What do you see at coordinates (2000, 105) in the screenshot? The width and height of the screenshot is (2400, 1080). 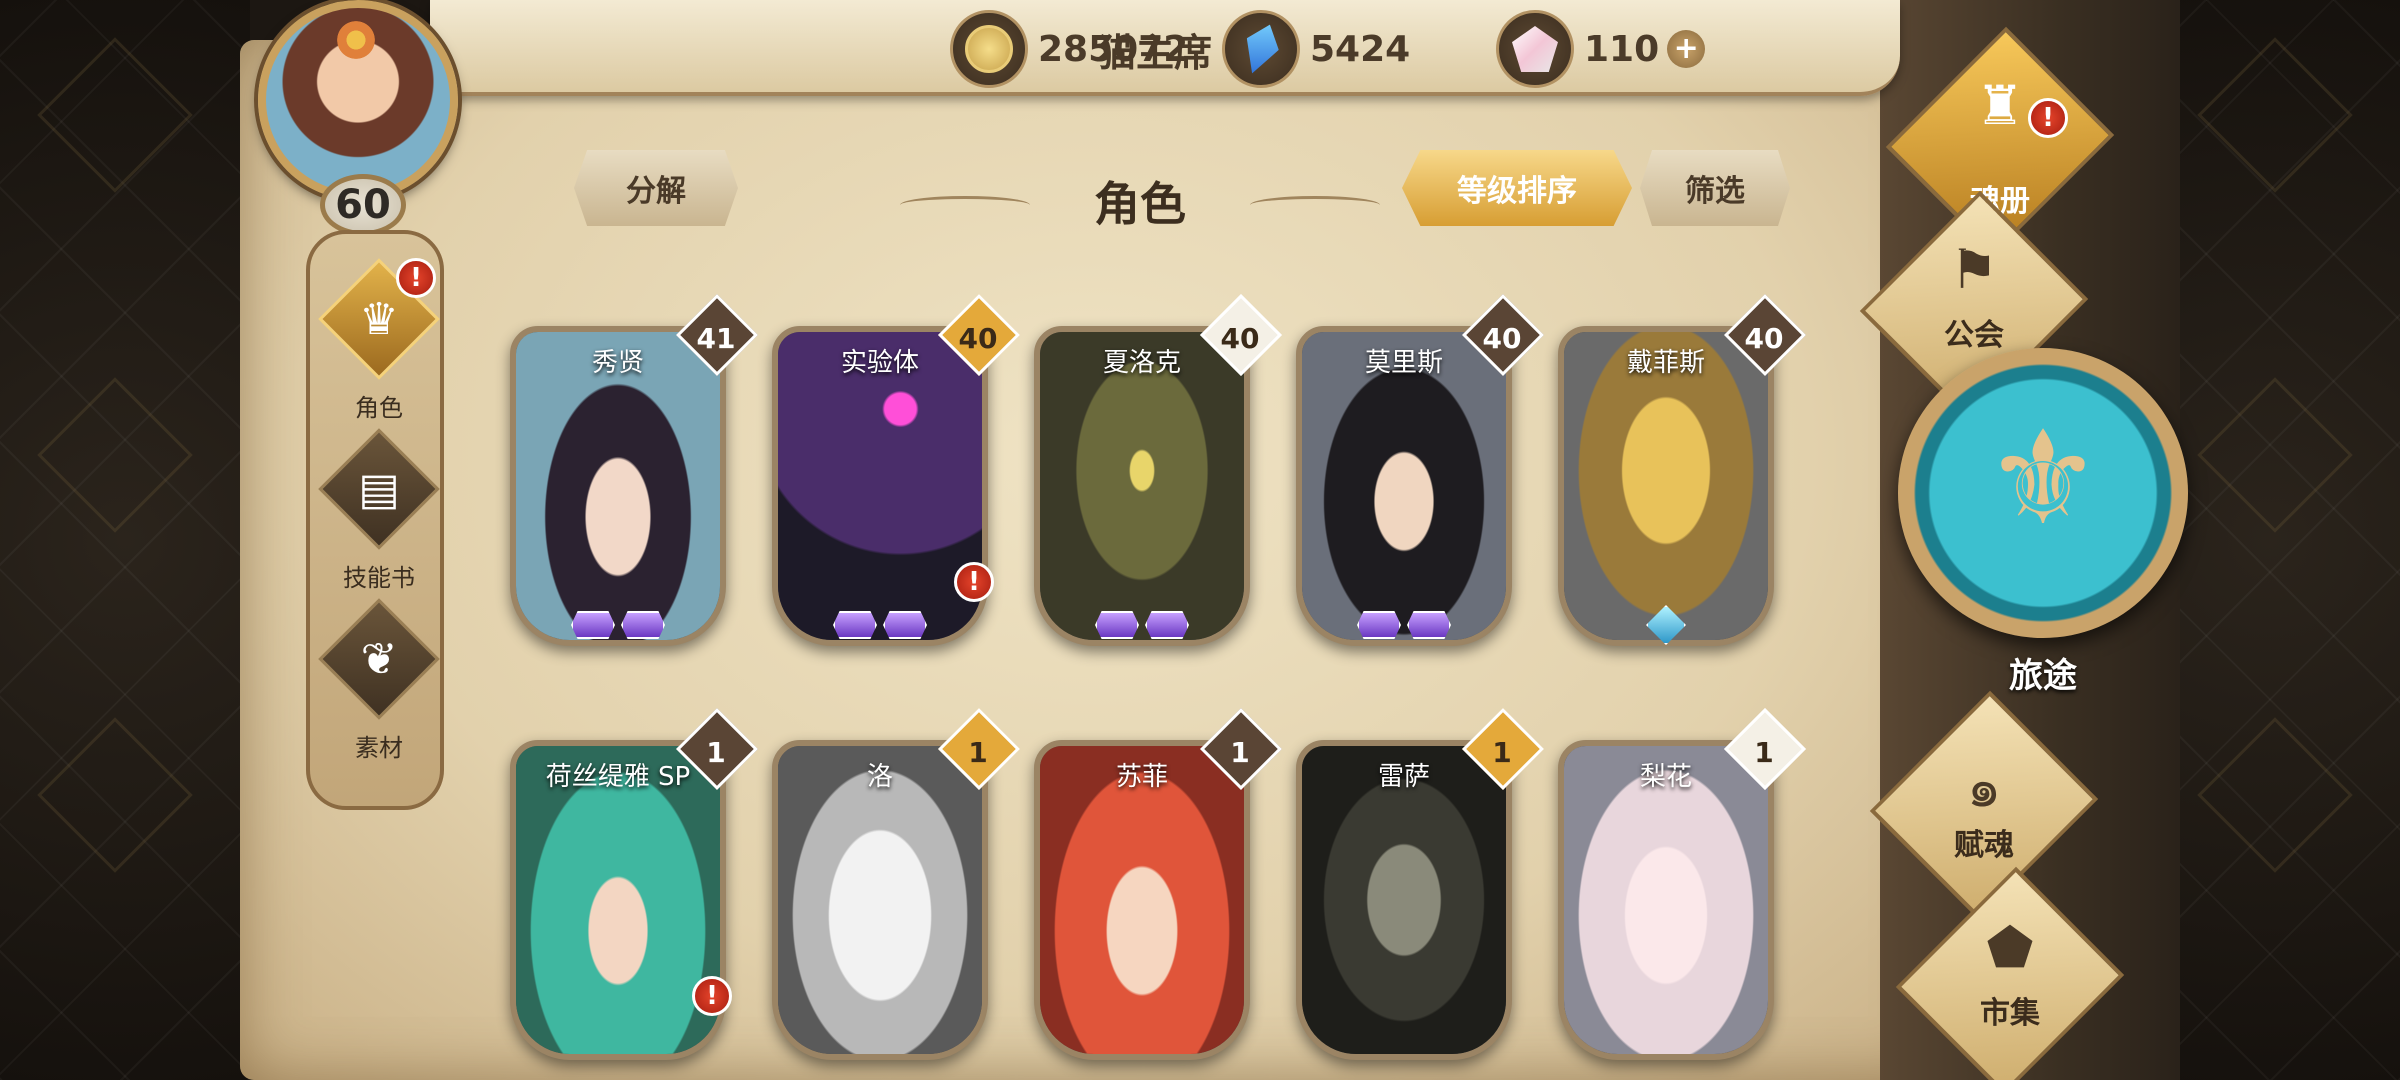 I see `soul-book-icon: ♜` at bounding box center [2000, 105].